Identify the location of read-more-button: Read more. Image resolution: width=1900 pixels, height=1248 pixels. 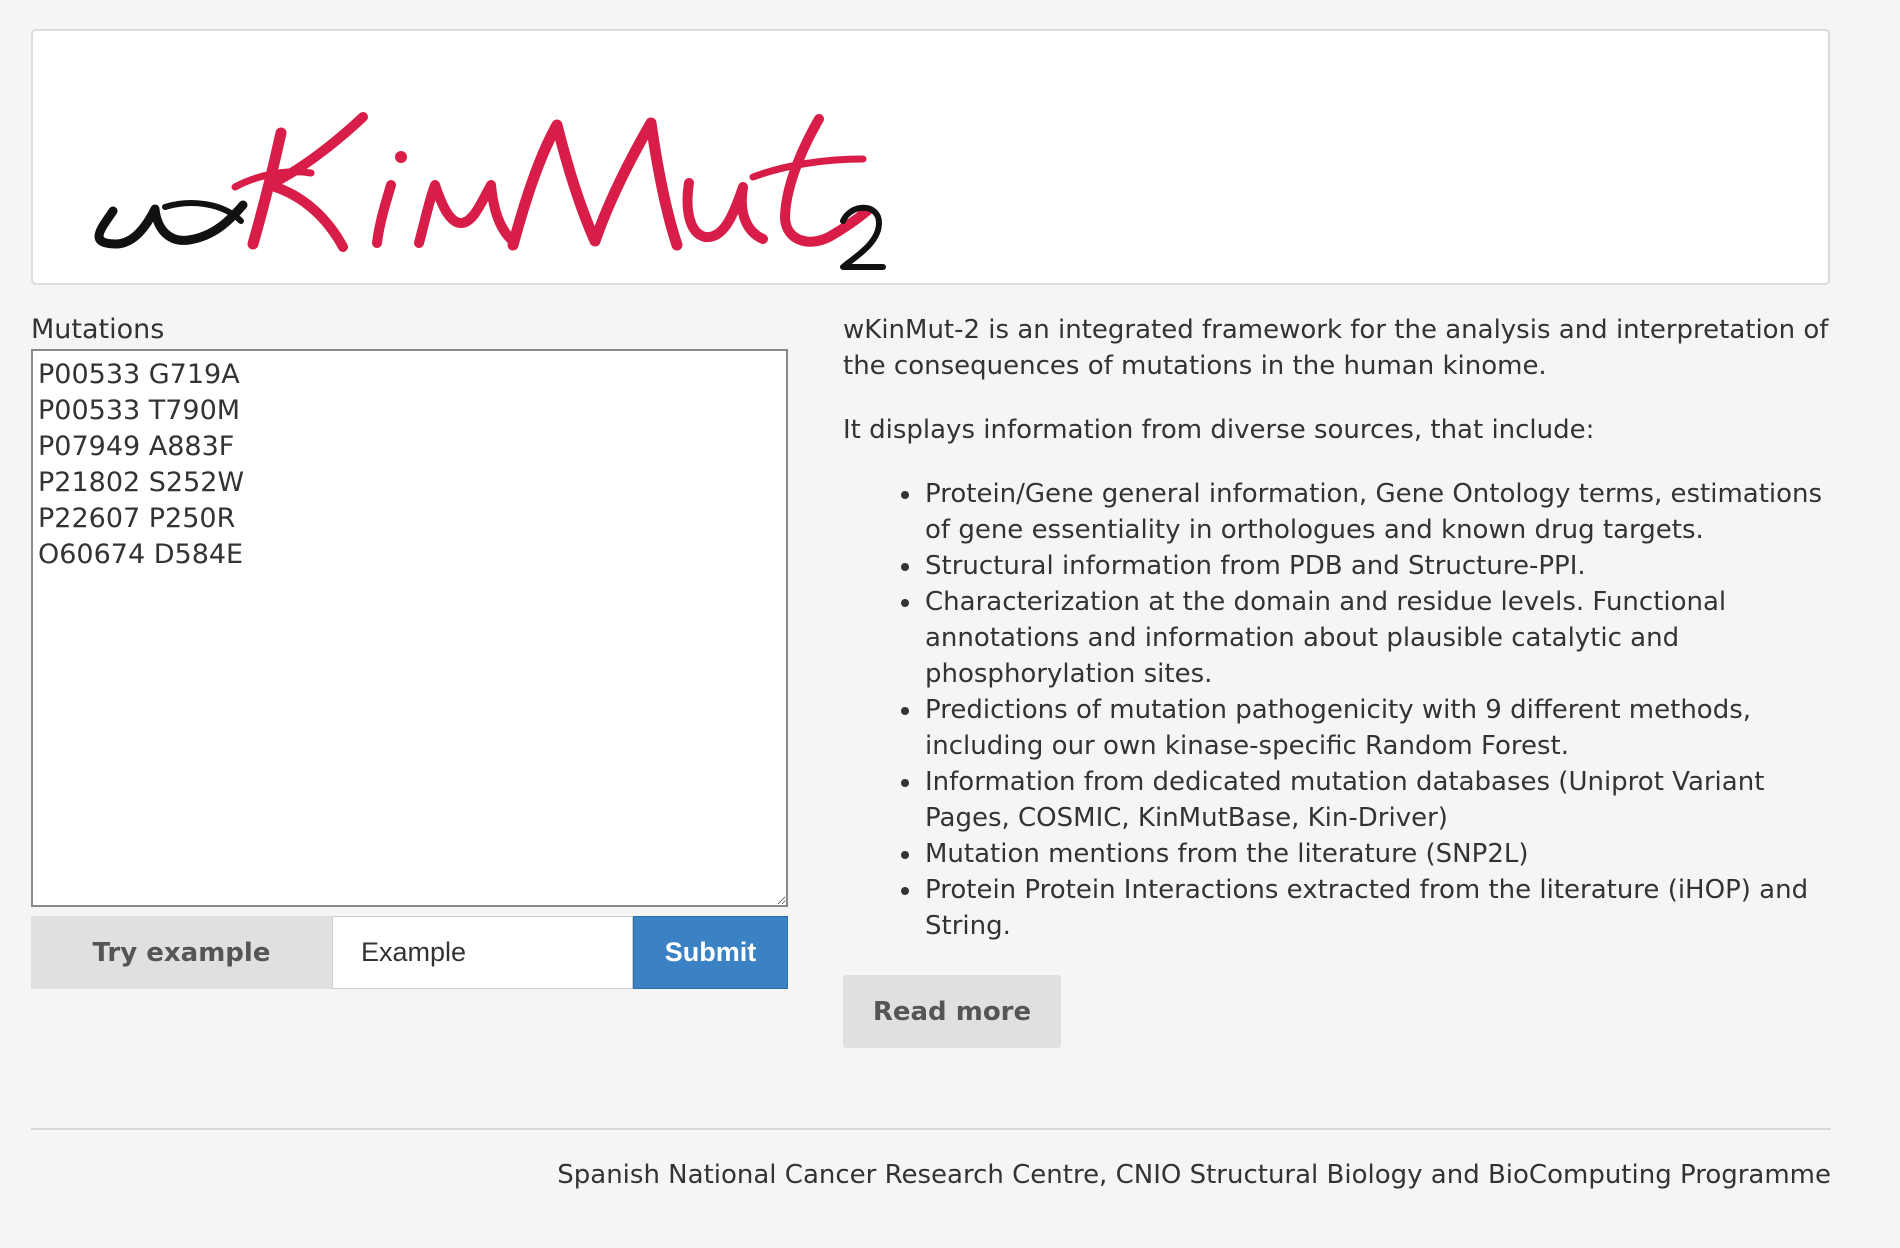
(952, 1011).